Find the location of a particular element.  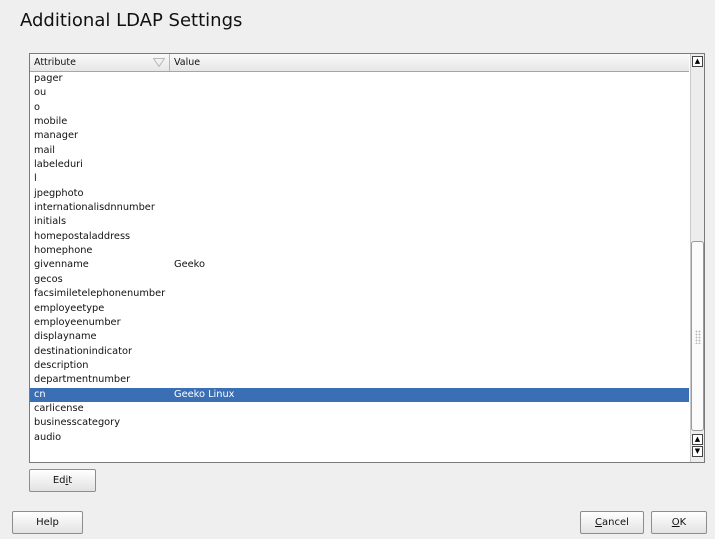

attribute-cell: mail is located at coordinates (44, 150).